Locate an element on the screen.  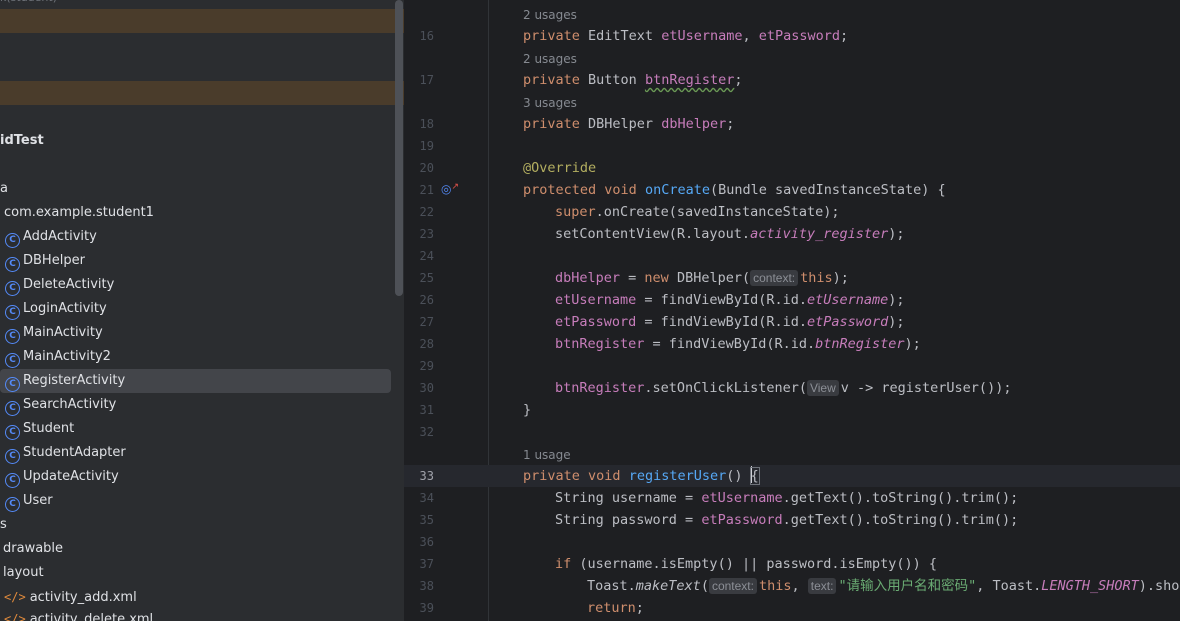
line-number: 16 is located at coordinates (426, 36).